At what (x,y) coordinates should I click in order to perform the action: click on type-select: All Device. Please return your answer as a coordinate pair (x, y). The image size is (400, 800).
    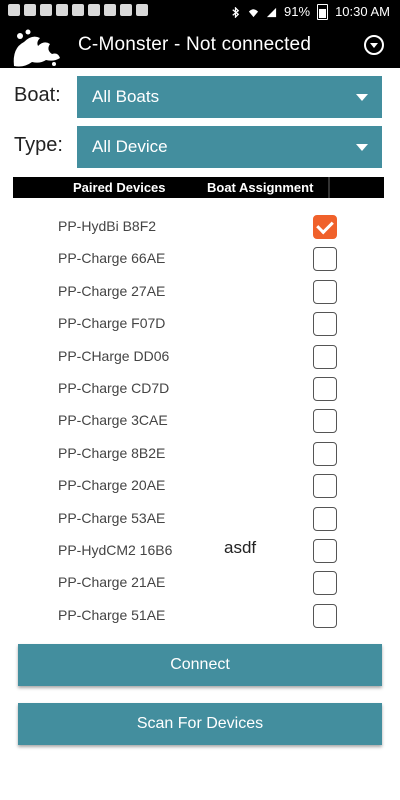
    Looking at the image, I should click on (229, 147).